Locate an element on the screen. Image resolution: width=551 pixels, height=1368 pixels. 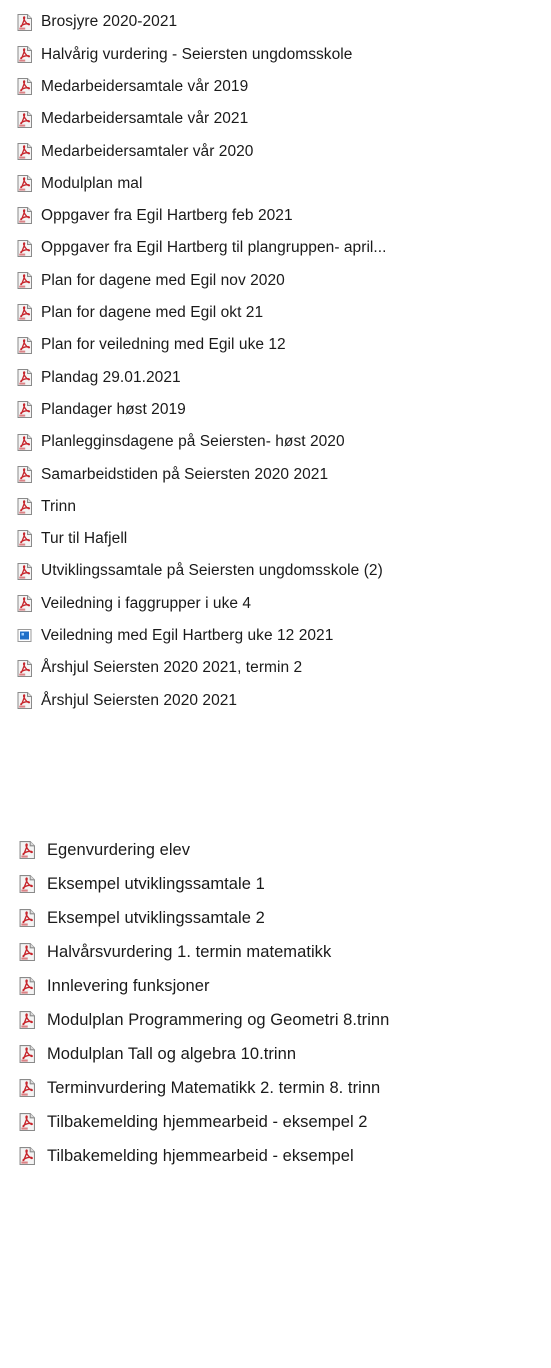
list-item: Plan for dagene med Egil nov 2020 is located at coordinates (275, 280).